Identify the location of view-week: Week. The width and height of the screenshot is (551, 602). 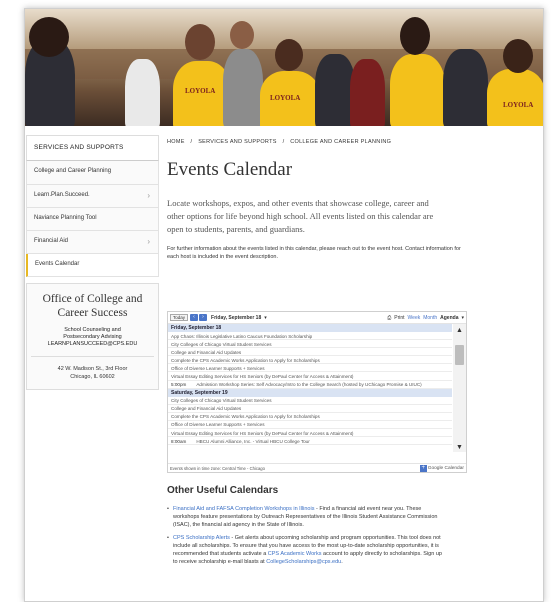
(414, 318).